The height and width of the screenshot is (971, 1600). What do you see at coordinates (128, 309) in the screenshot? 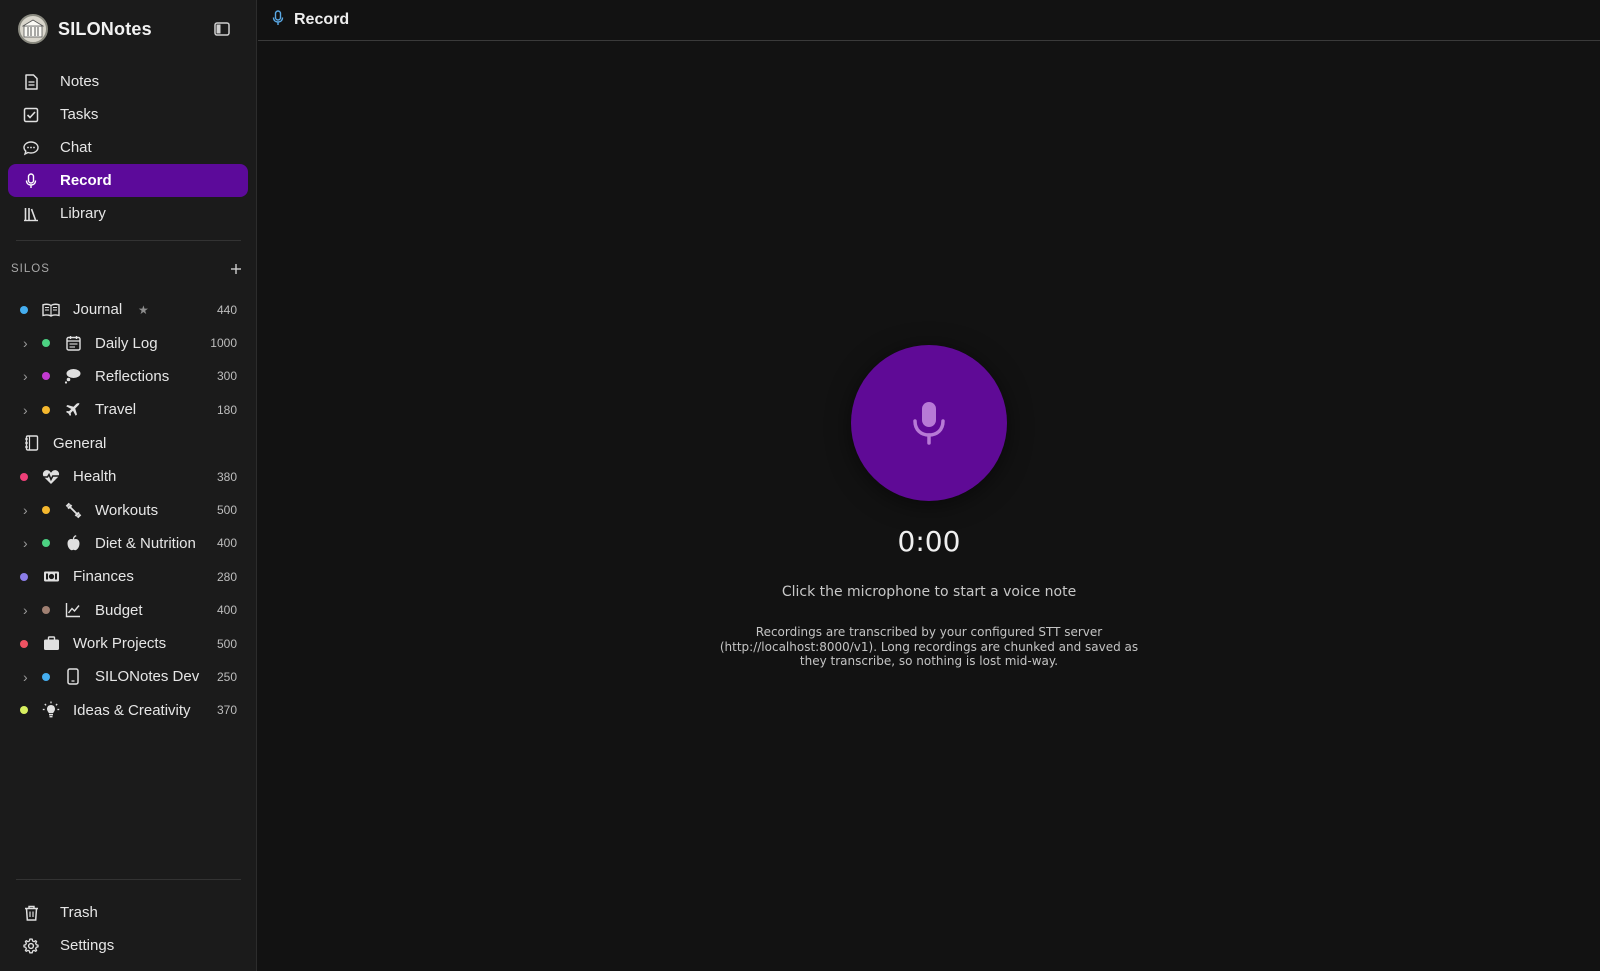
I see `silo-item-journal: Journal ★ 440` at bounding box center [128, 309].